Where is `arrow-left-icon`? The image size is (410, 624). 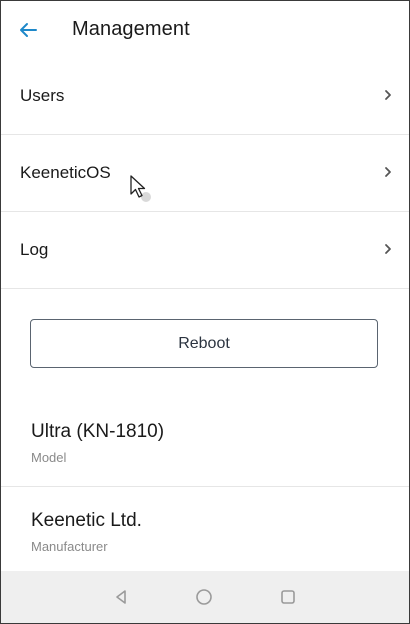 arrow-left-icon is located at coordinates (28, 30).